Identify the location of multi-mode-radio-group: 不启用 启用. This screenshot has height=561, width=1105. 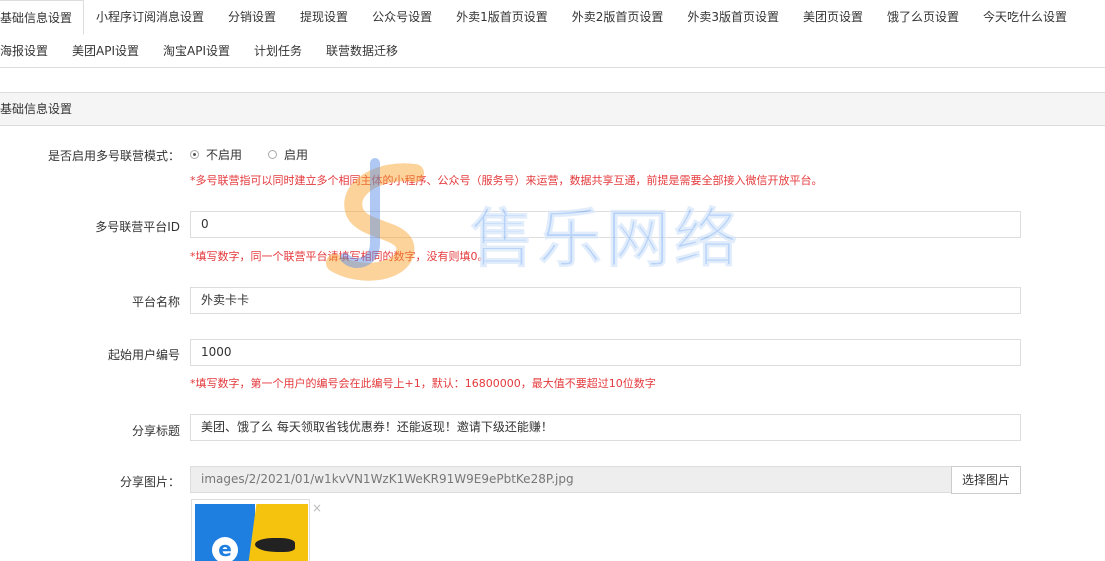
(262, 154).